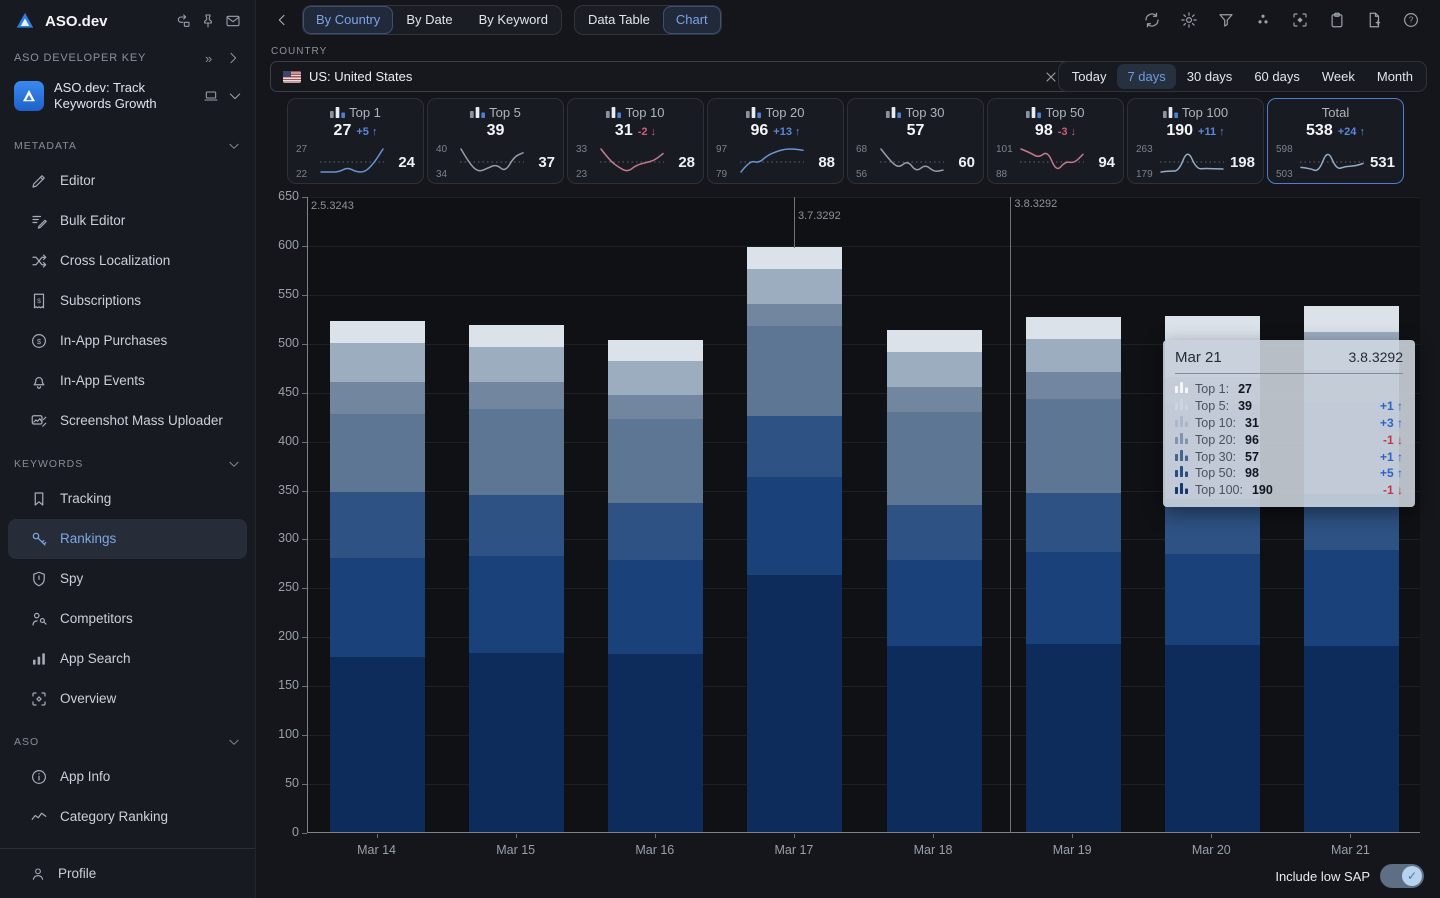 The image size is (1440, 898). I want to click on mail-icon, so click(233, 21).